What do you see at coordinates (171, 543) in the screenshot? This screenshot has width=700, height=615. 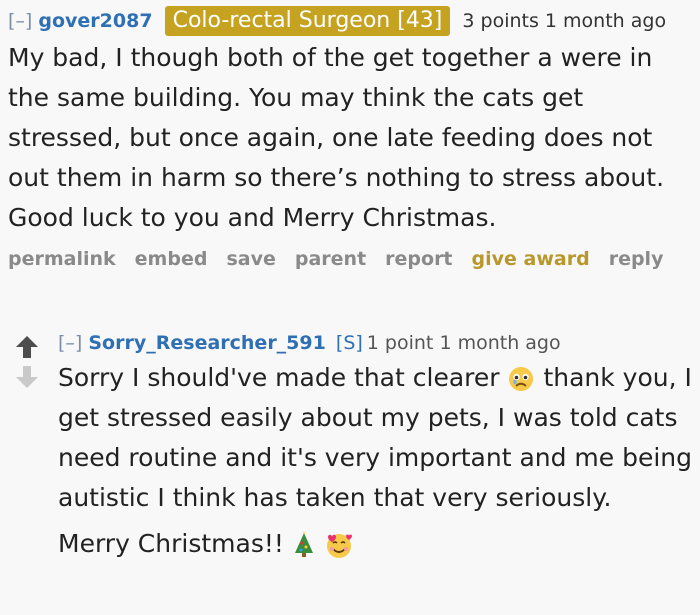 I see `comment-text-greeting: Merry Christmas!!` at bounding box center [171, 543].